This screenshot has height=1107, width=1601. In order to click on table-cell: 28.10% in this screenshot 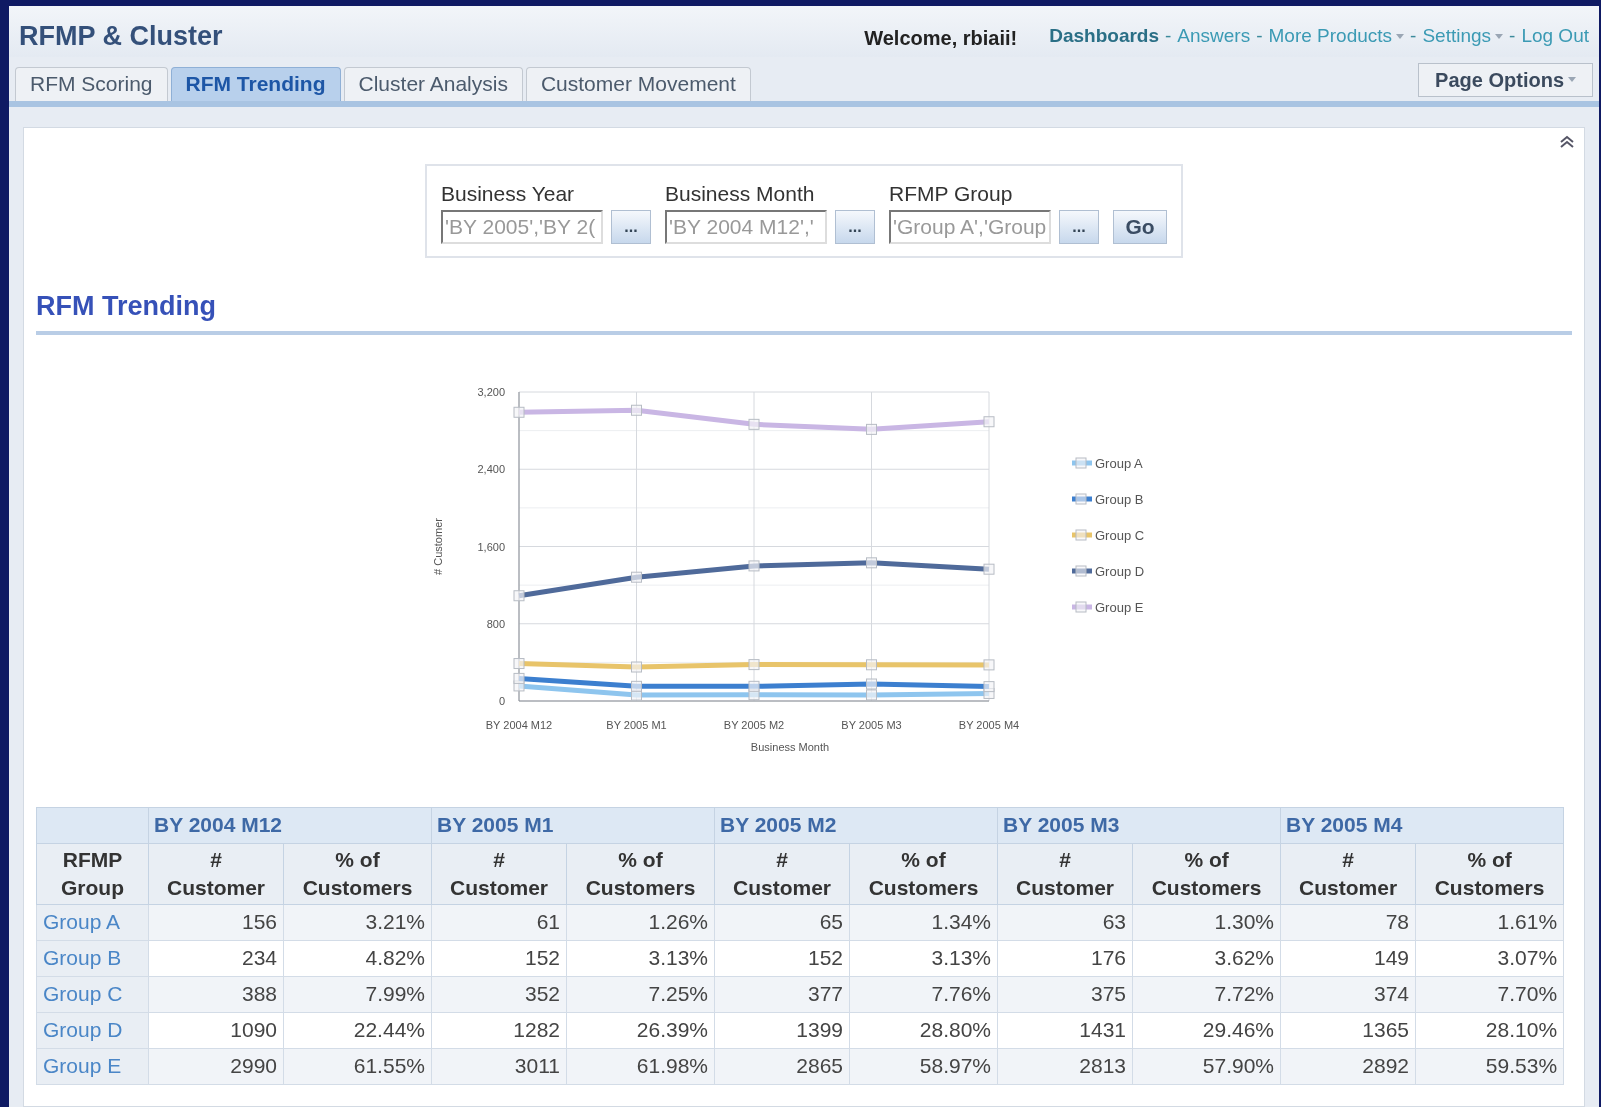, I will do `click(1489, 1030)`.